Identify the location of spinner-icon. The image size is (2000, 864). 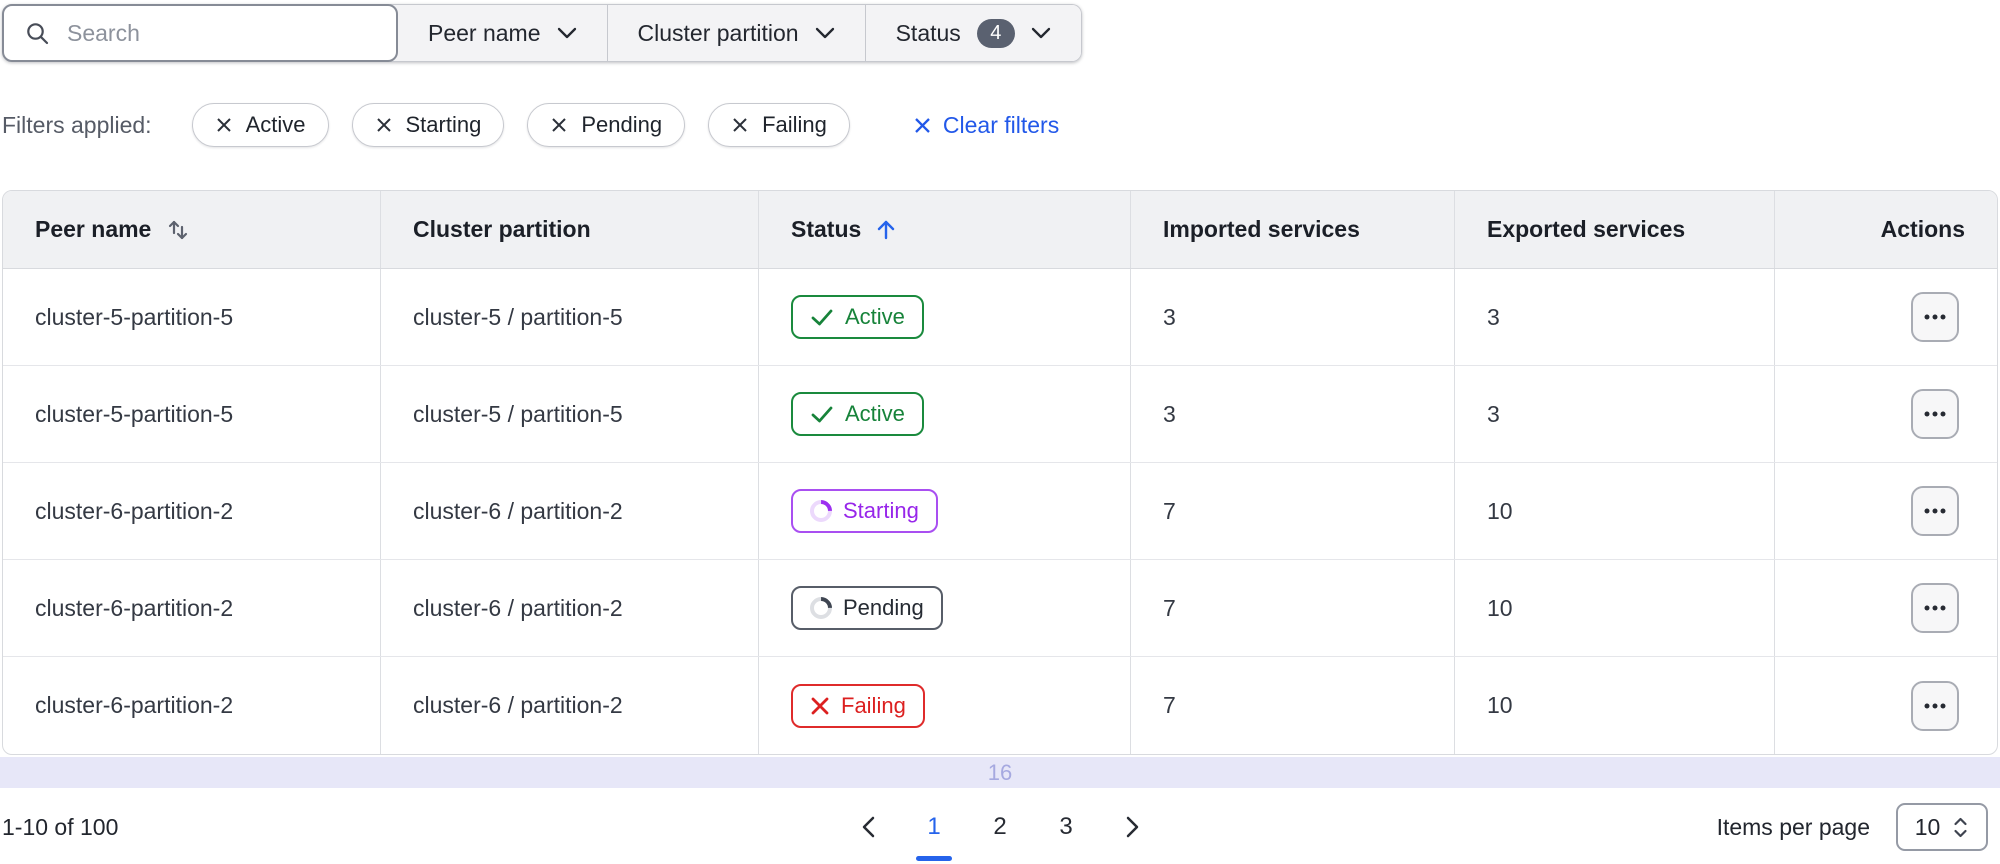
(821, 511).